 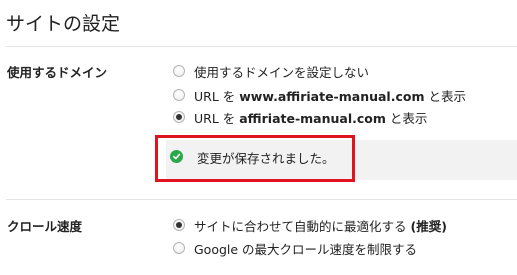 I want to click on domain-name: www.affiriate-manual.com, so click(x=332, y=96).